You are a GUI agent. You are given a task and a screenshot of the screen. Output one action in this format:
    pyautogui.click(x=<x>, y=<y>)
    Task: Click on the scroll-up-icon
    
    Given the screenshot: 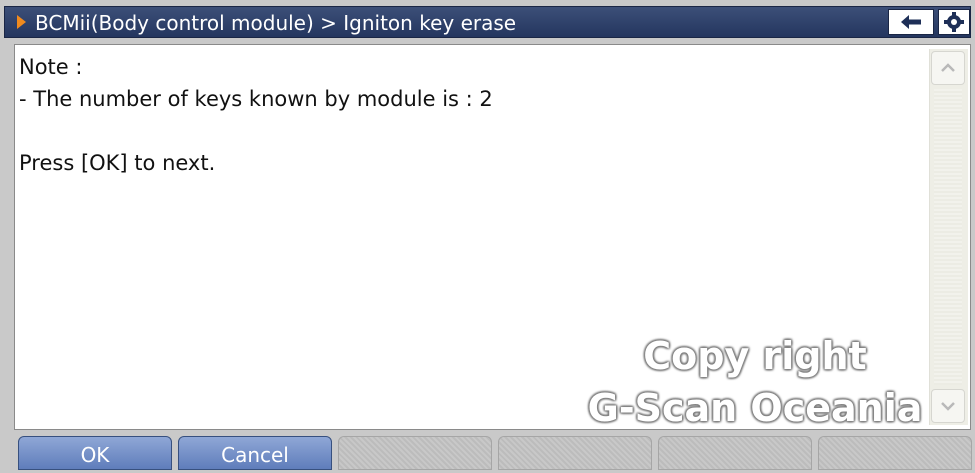 What is the action you would take?
    pyautogui.click(x=948, y=67)
    